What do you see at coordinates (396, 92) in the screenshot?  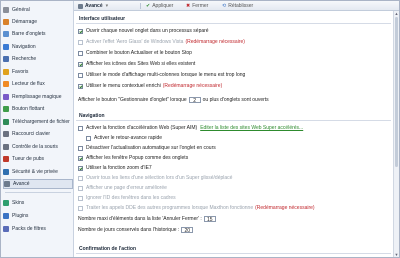 I see `scroll-thumb` at bounding box center [396, 92].